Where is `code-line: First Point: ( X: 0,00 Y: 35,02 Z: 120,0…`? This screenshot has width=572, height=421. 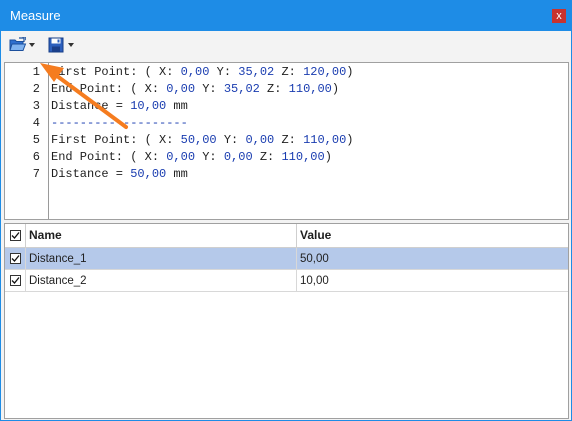
code-line: First Point: ( X: 0,00 Y: 35,02 Z: 120,0… is located at coordinates (202, 72).